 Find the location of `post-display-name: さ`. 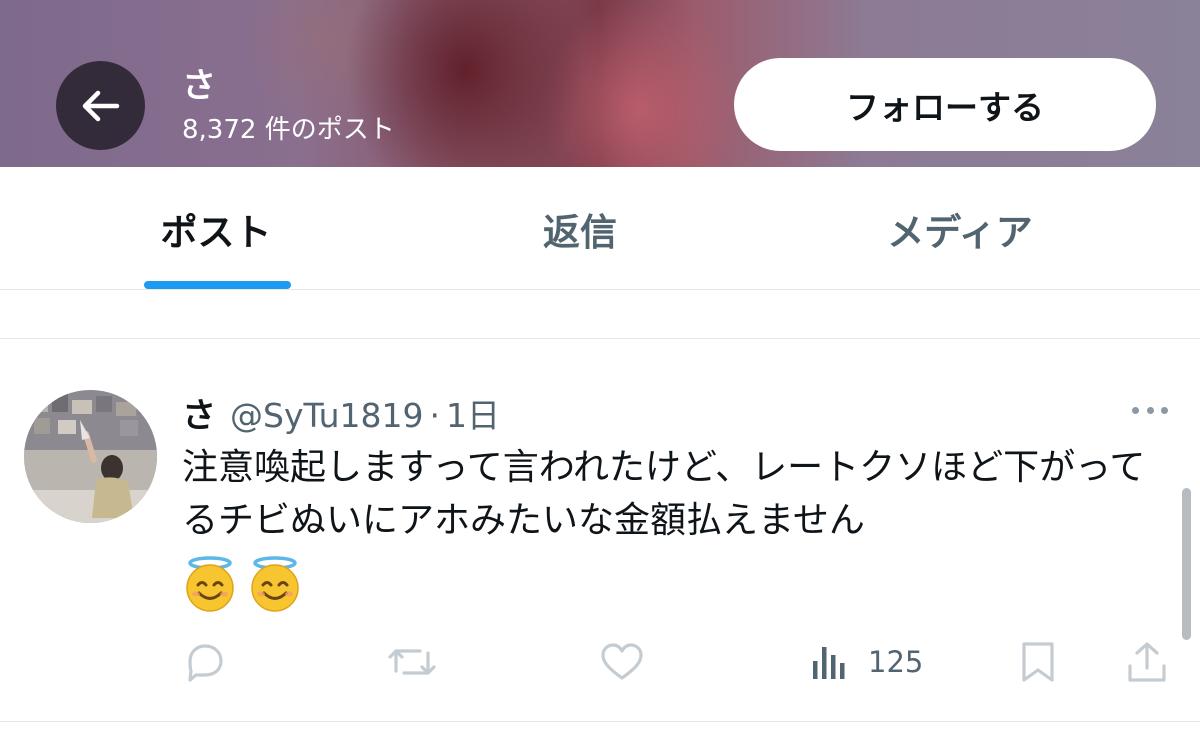

post-display-name: さ is located at coordinates (199, 412).